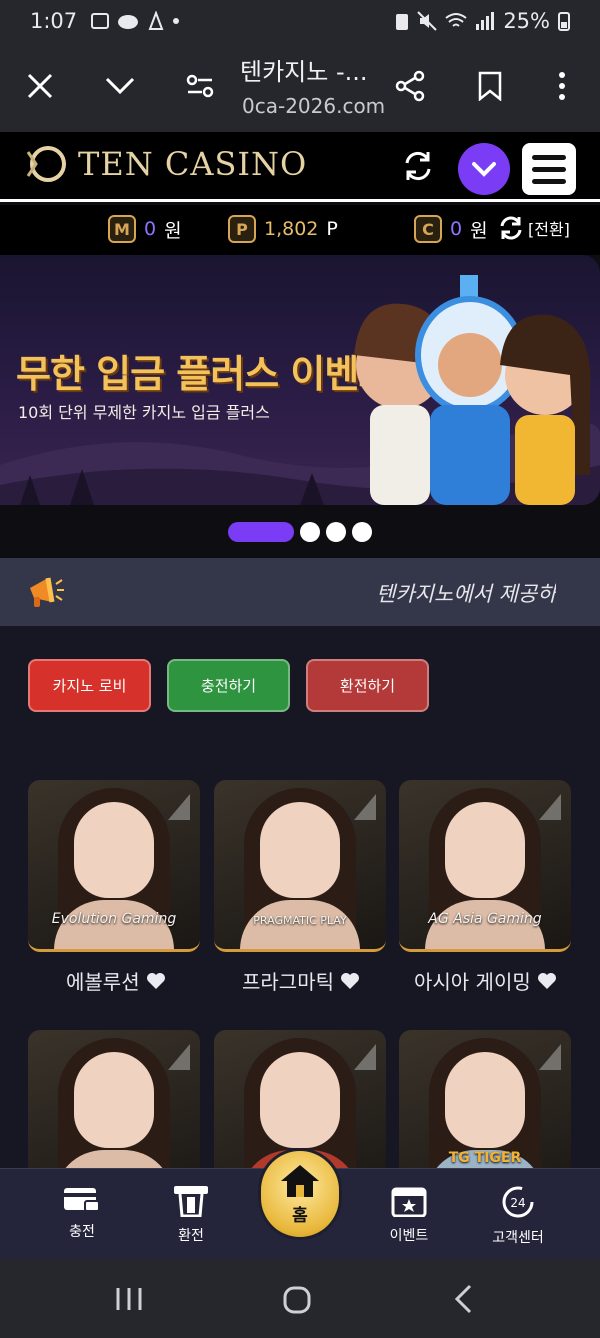  Describe the element at coordinates (89, 685) in the screenshot. I see `casino-lobby-button: 카지노 로비` at that location.